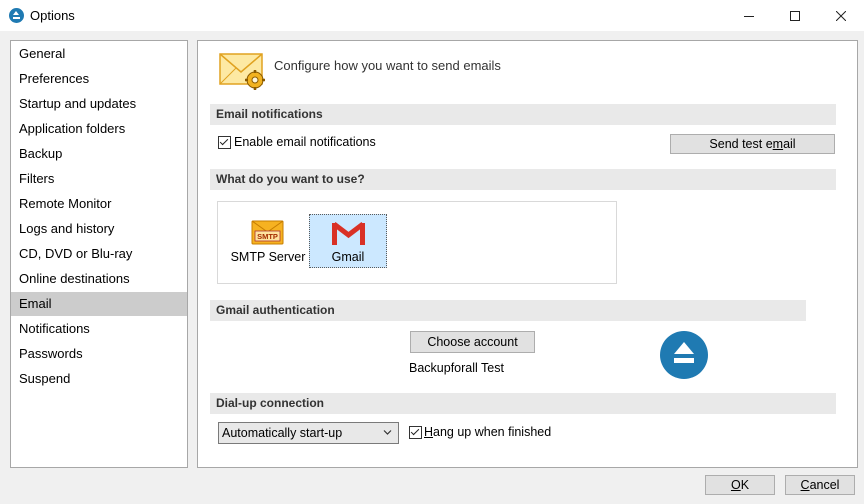  Describe the element at coordinates (305, 142) in the screenshot. I see `enable-email-notifications-label: Enable email notifications` at that location.